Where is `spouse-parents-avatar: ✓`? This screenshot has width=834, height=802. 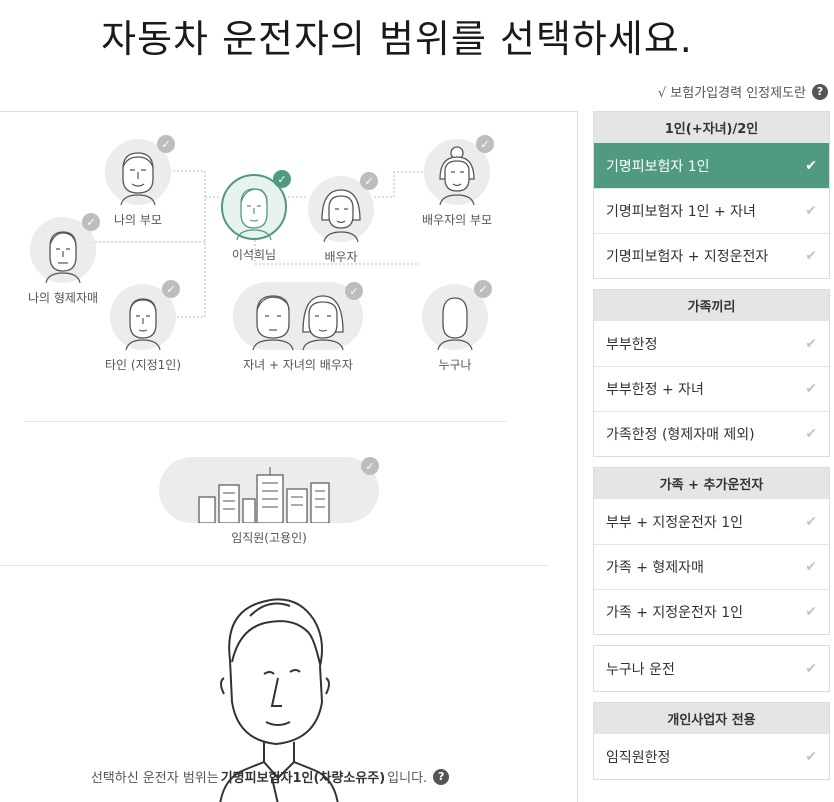
spouse-parents-avatar: ✓ is located at coordinates (459, 170).